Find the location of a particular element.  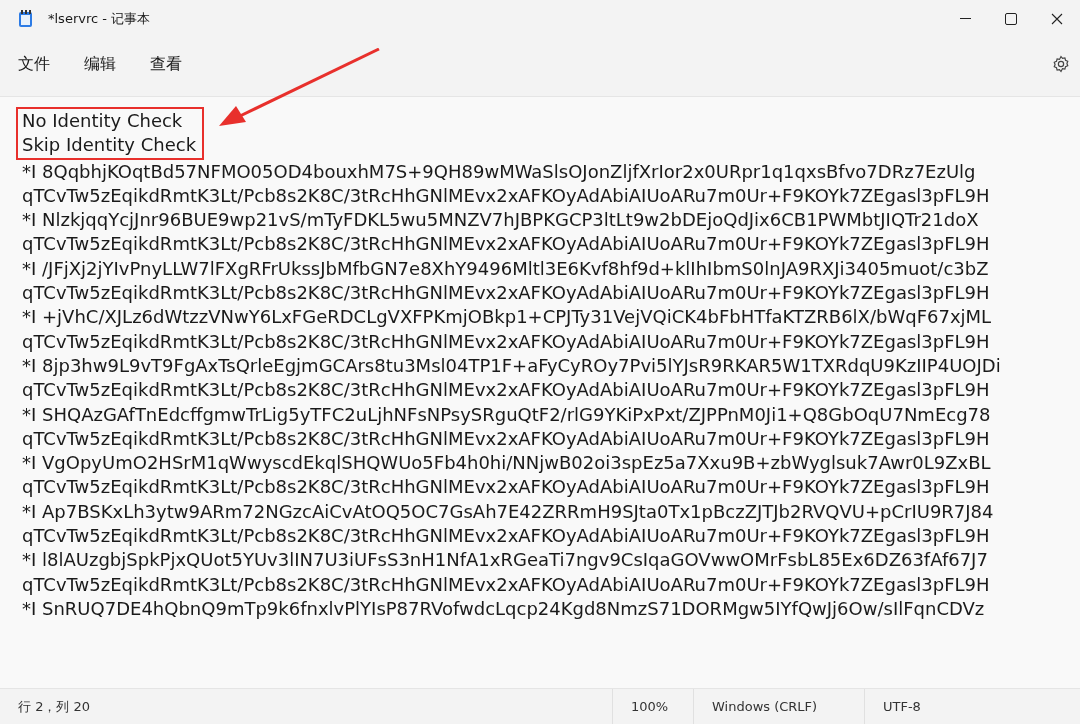

text-line: *I /JFjXj2jYIvPnyLLW7lFXgRFrUkssJbMfbGN7e8XhY9496Mltl3E6Kvf8hf9d+klIhIbmS0lnJA9RXJi3405muot/c3bZ is located at coordinates (505, 268).